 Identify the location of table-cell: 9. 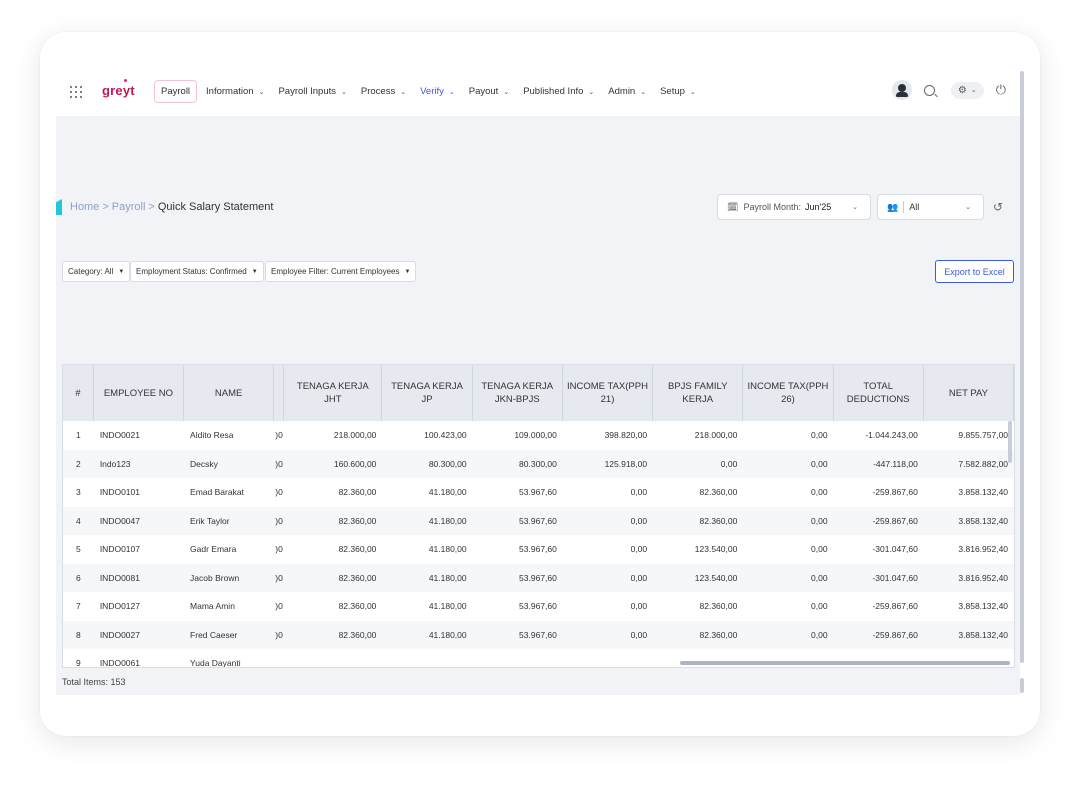
(78, 663).